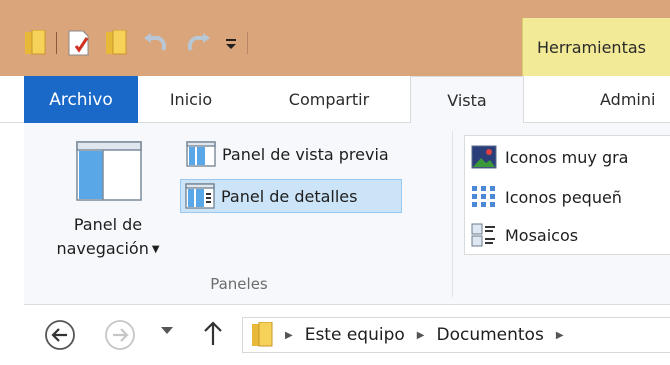  I want to click on breadcrumb-este-equipo: Este equipo, so click(355, 335).